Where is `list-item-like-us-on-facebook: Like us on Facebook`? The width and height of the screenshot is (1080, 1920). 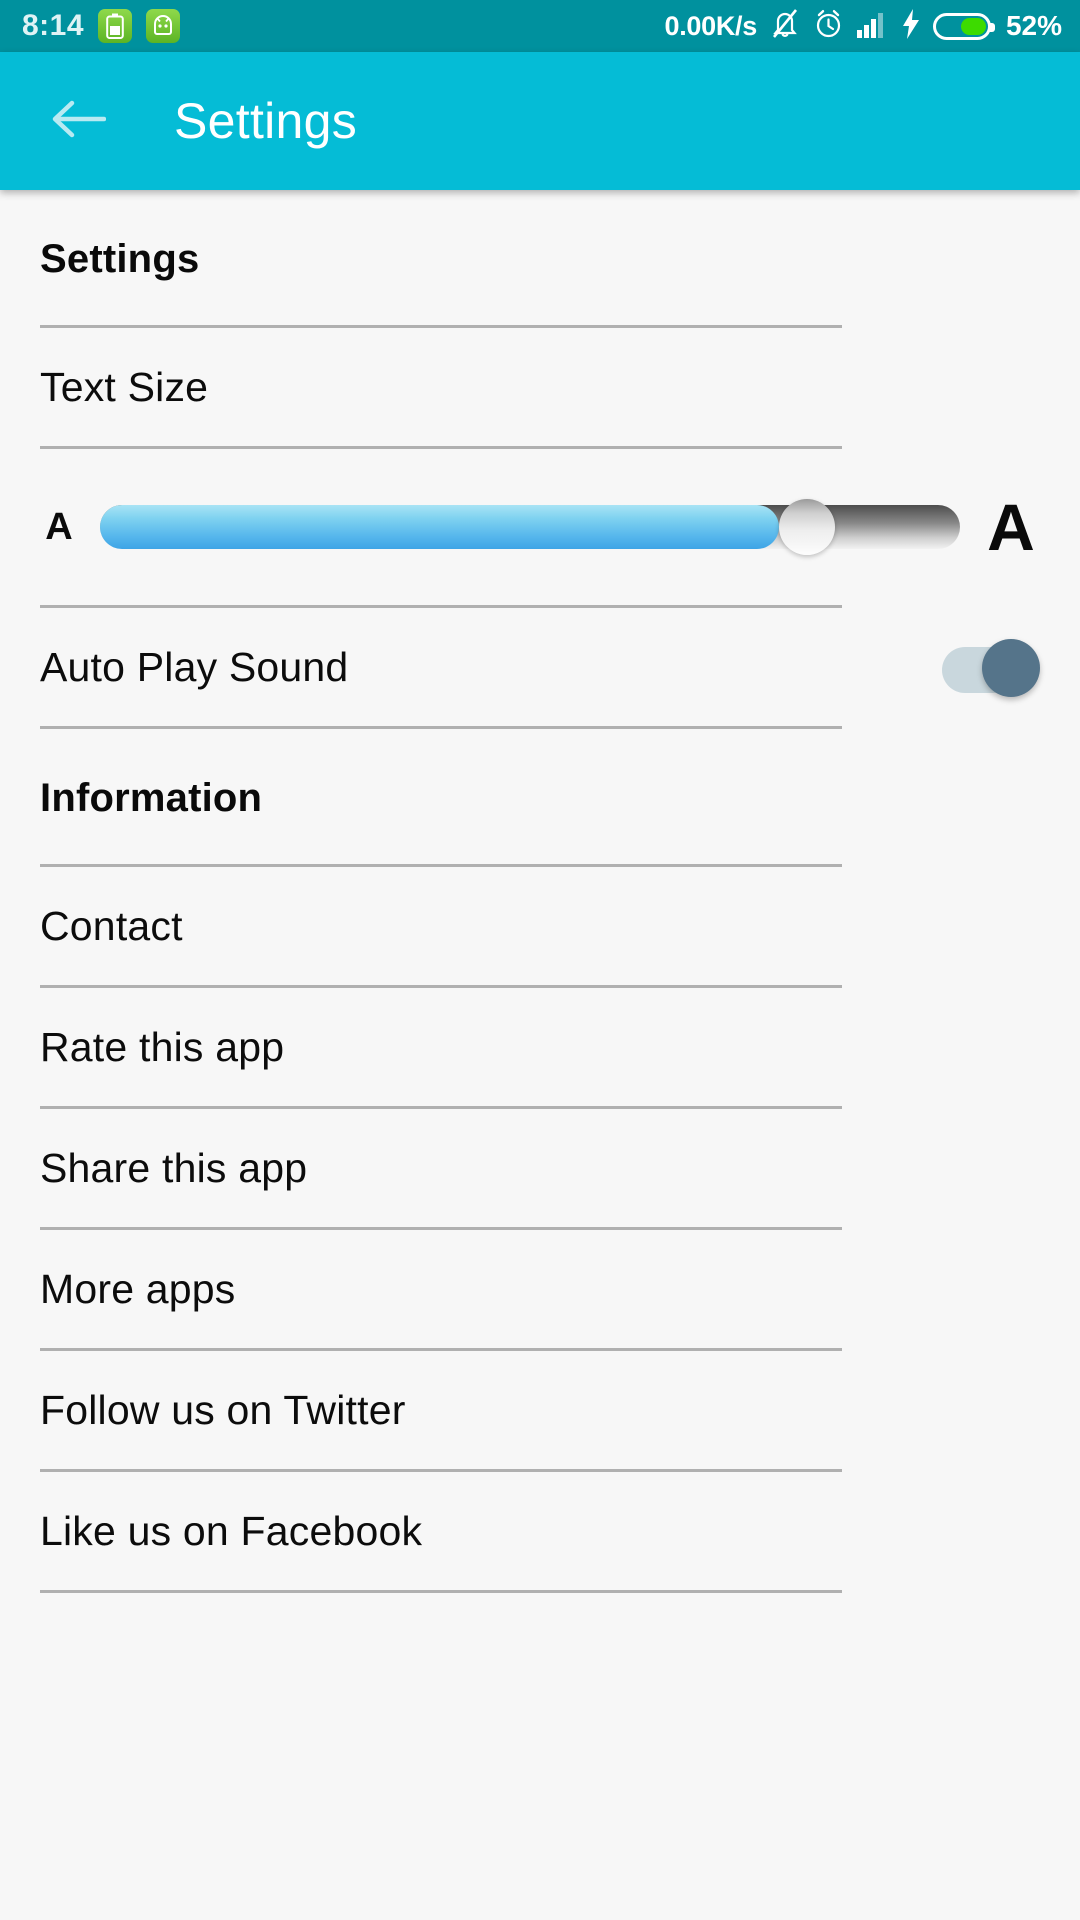 list-item-like-us-on-facebook: Like us on Facebook is located at coordinates (540, 1531).